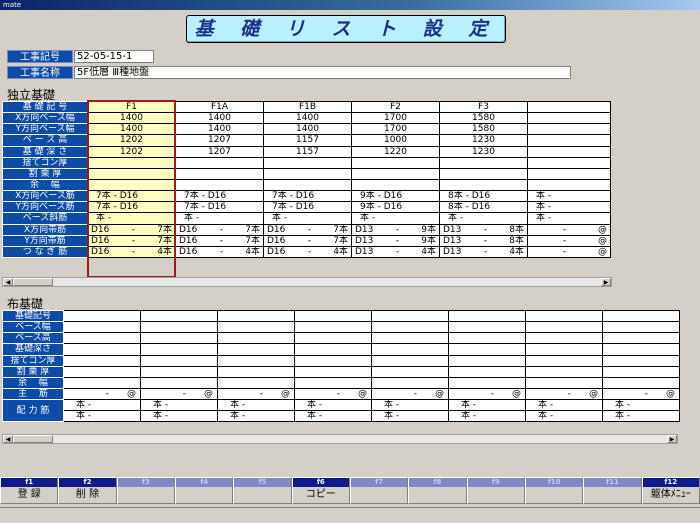 The height and width of the screenshot is (523, 700). Describe the element at coordinates (307, 282) in the screenshot. I see `isolated-horizontal-scrollbar: ◀ ▶` at that location.